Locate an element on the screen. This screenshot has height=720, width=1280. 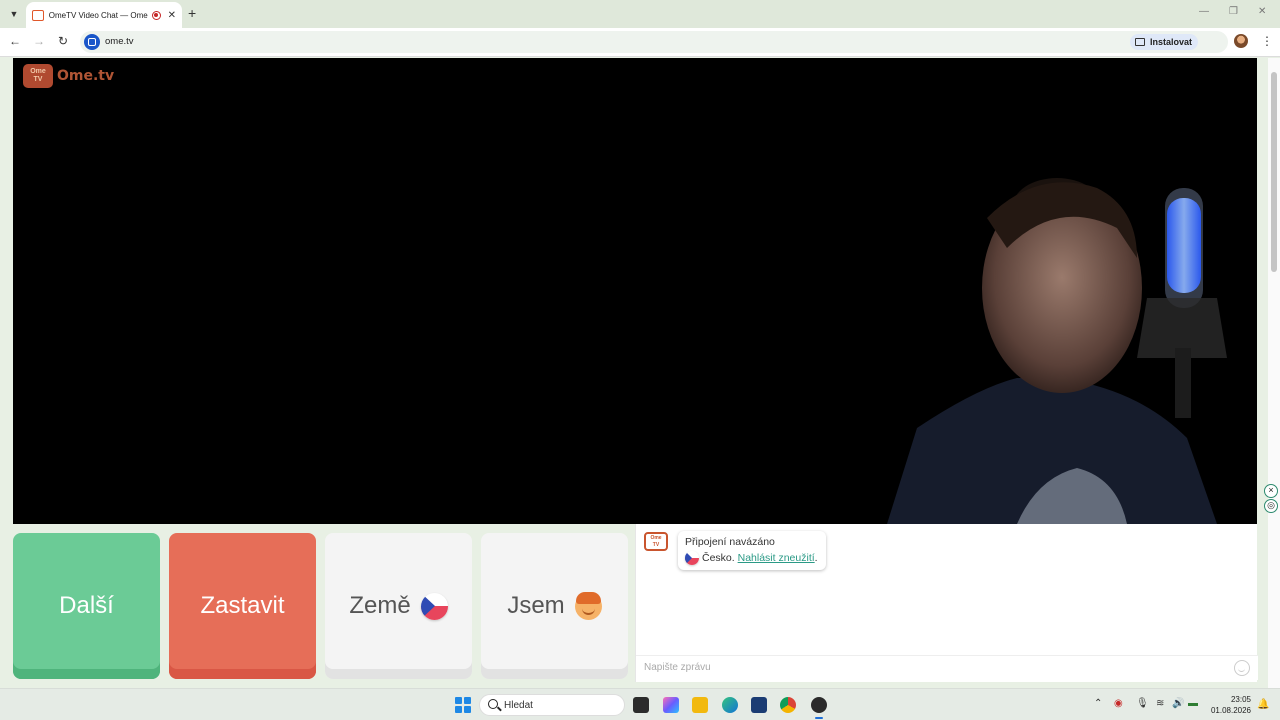
site-info-icon is located at coordinates (92, 42).